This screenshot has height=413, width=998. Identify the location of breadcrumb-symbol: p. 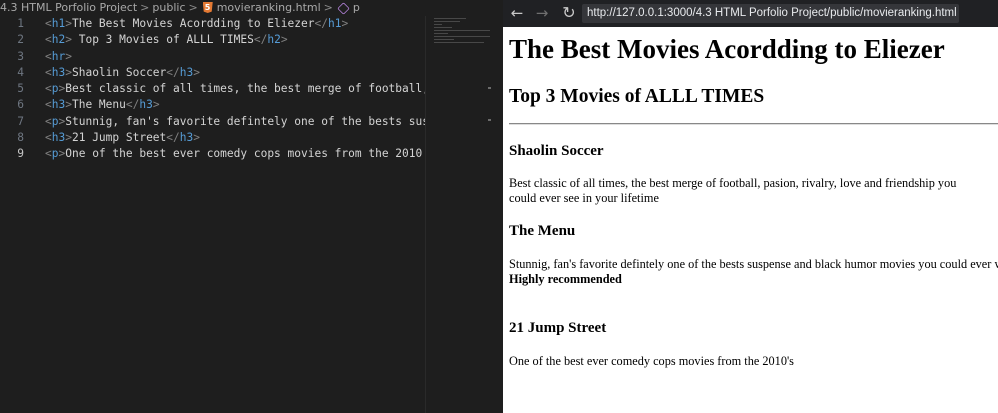
(356, 8).